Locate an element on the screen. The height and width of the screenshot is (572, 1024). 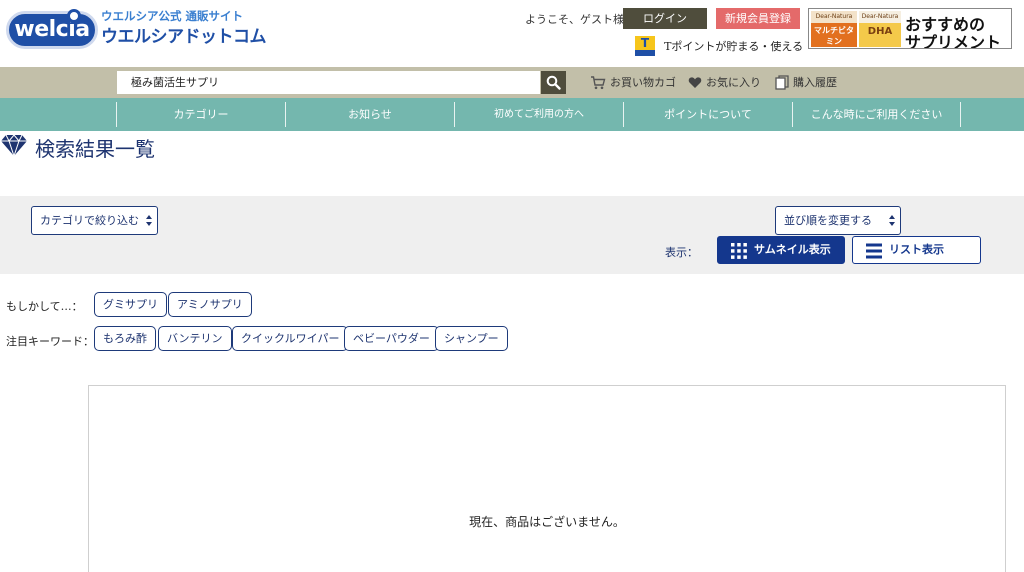
keyword-chip: シャンプー is located at coordinates (471, 338).